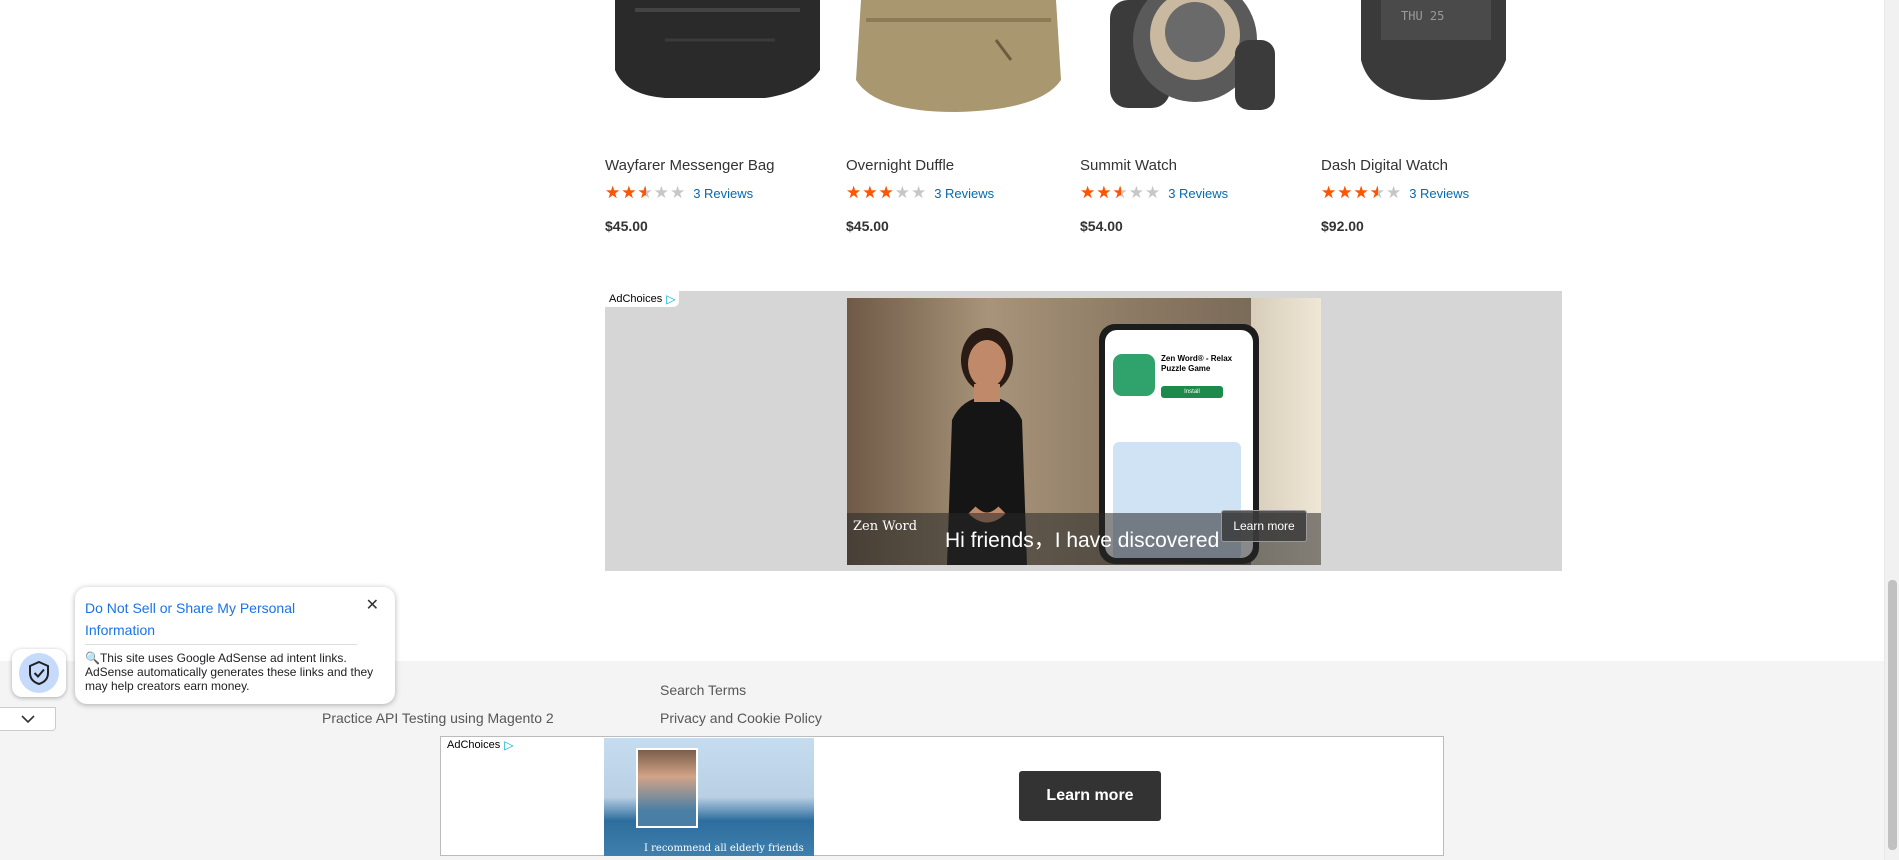  Describe the element at coordinates (741, 718) in the screenshot. I see `footer-link-privacy-policy: Privacy and Cookie Policy` at that location.